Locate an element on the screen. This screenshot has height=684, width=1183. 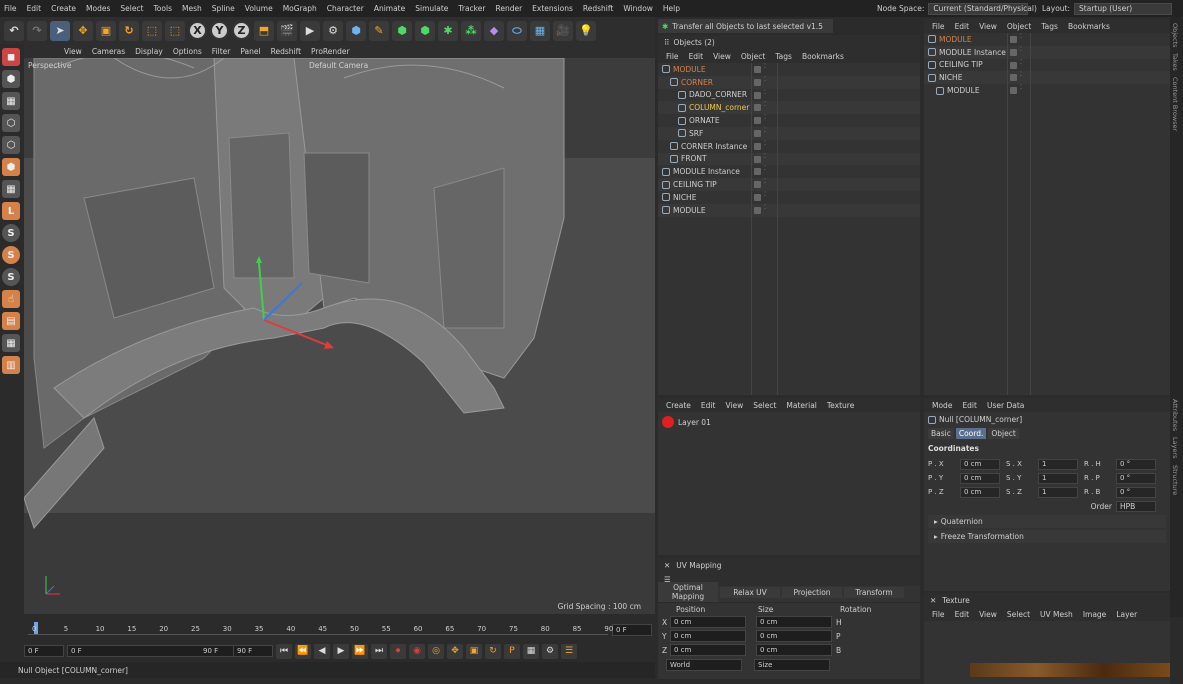
menu-spline: Spline is located at coordinates (223, 8).